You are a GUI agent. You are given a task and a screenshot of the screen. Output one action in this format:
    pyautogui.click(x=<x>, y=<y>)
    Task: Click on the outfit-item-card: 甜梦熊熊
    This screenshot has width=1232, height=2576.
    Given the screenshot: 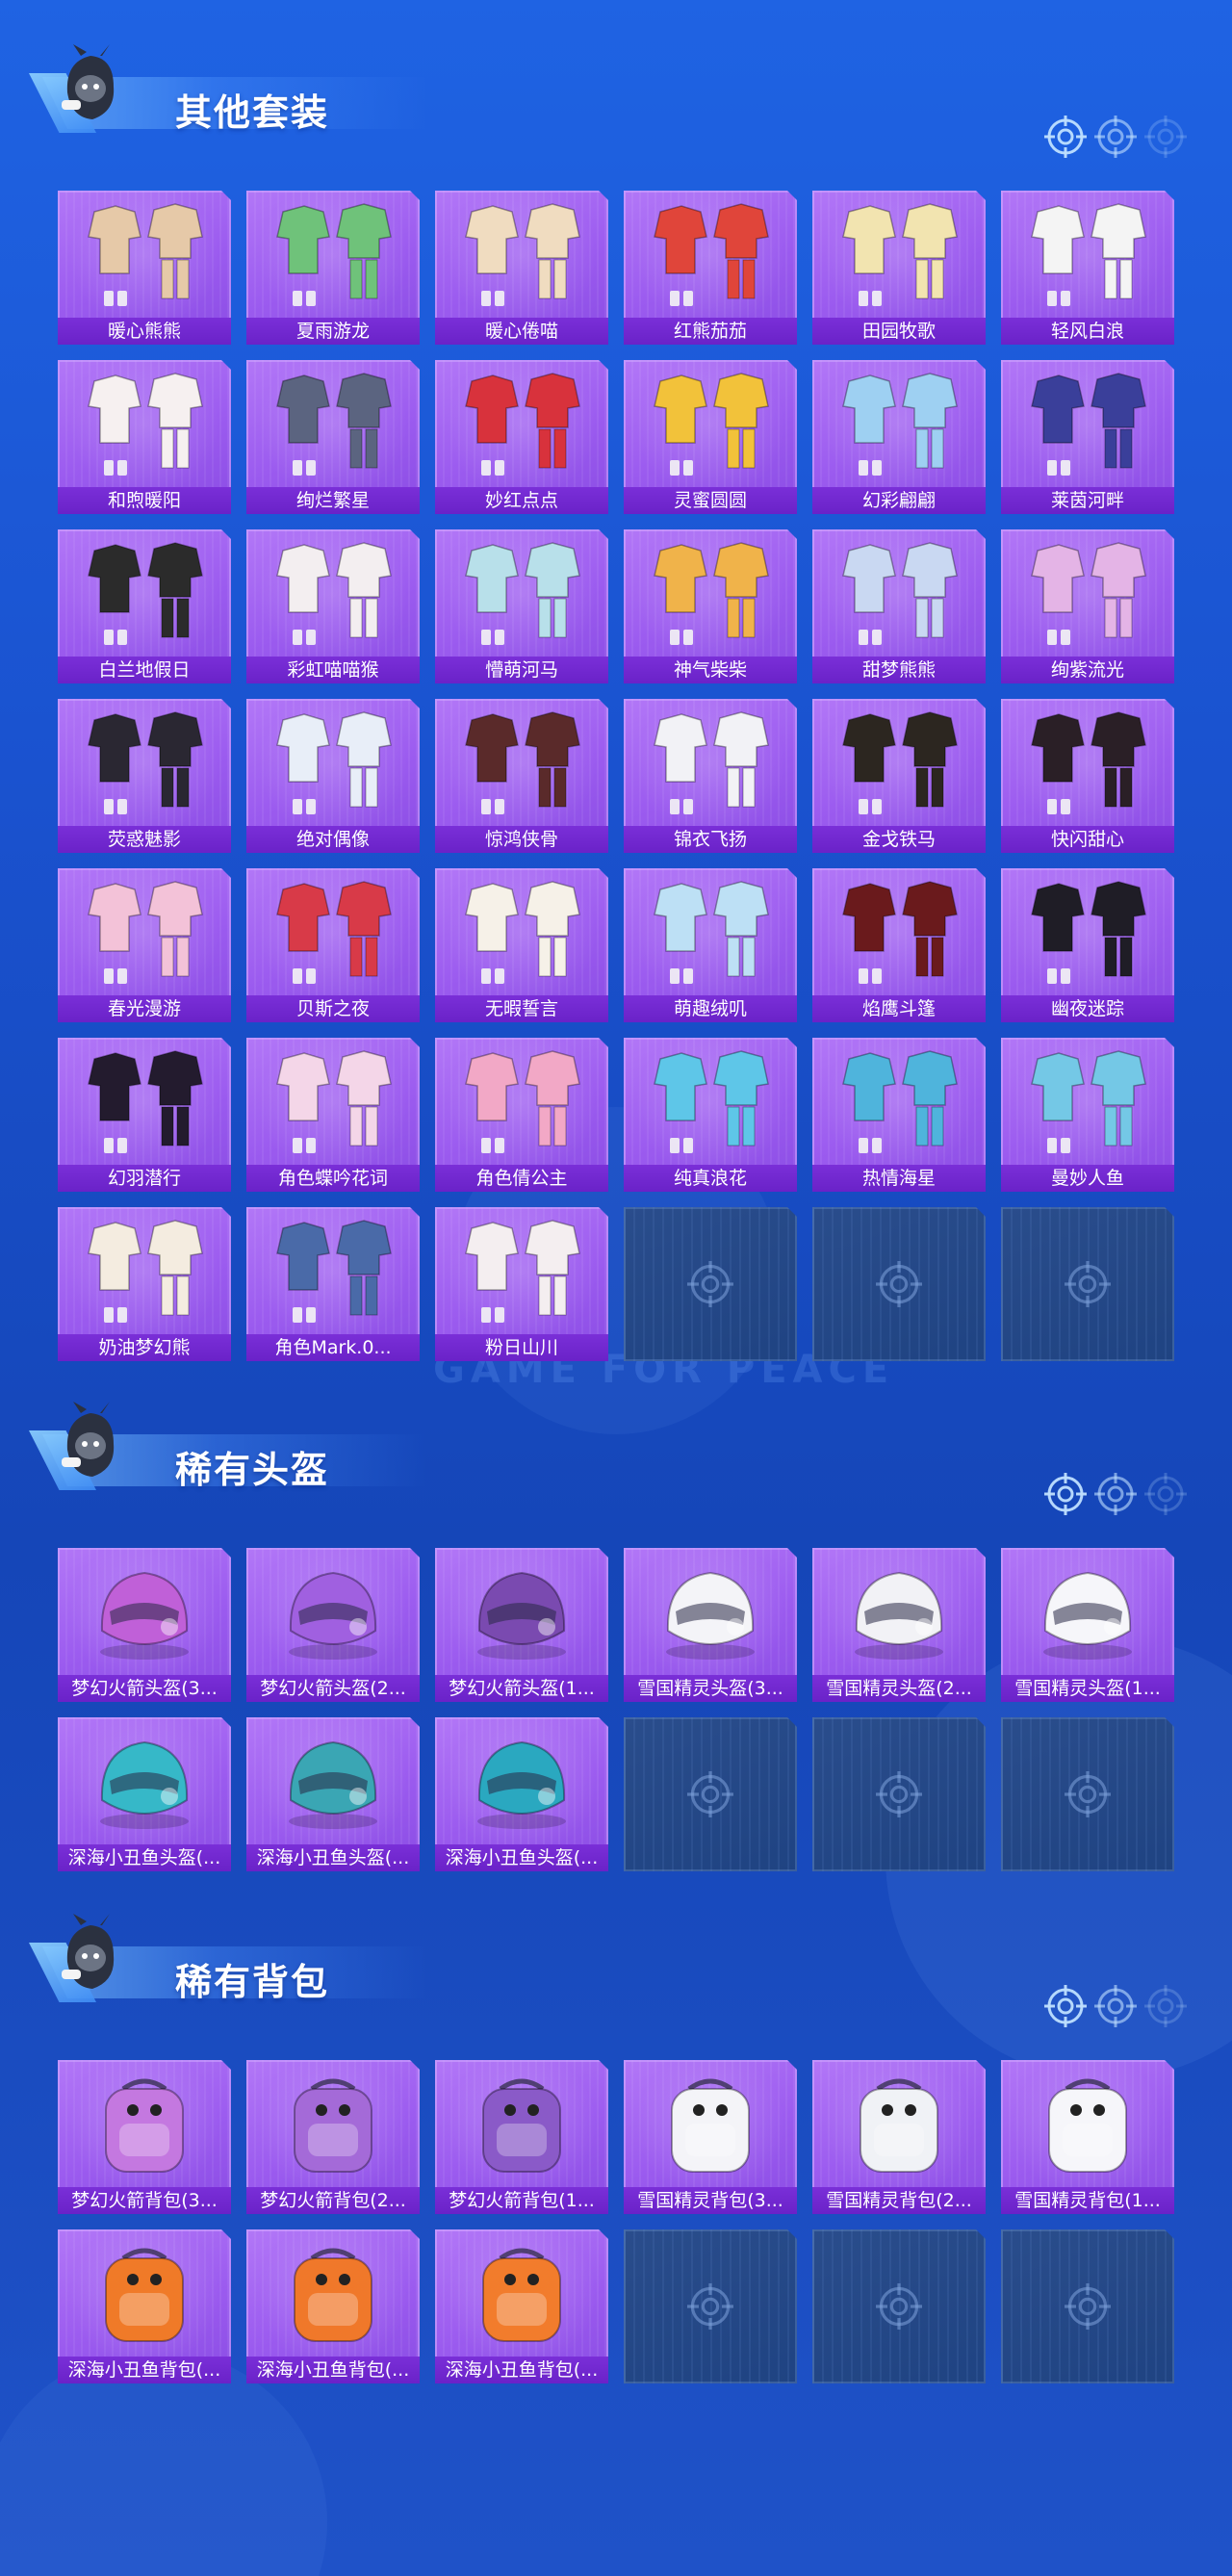 What is the action you would take?
    pyautogui.click(x=899, y=606)
    